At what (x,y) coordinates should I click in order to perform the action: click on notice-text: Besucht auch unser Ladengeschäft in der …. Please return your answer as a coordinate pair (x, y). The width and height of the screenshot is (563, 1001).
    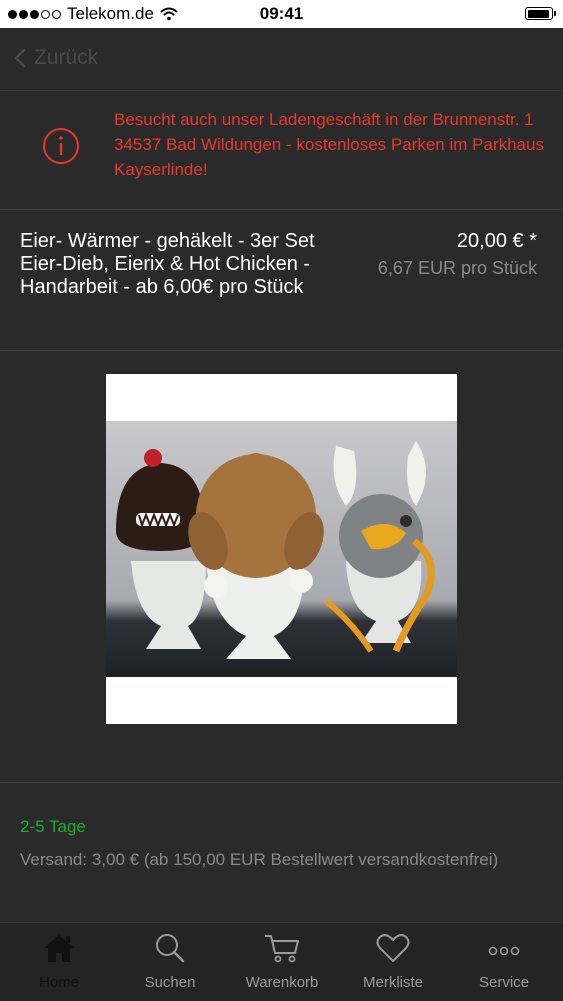
    Looking at the image, I should click on (329, 144).